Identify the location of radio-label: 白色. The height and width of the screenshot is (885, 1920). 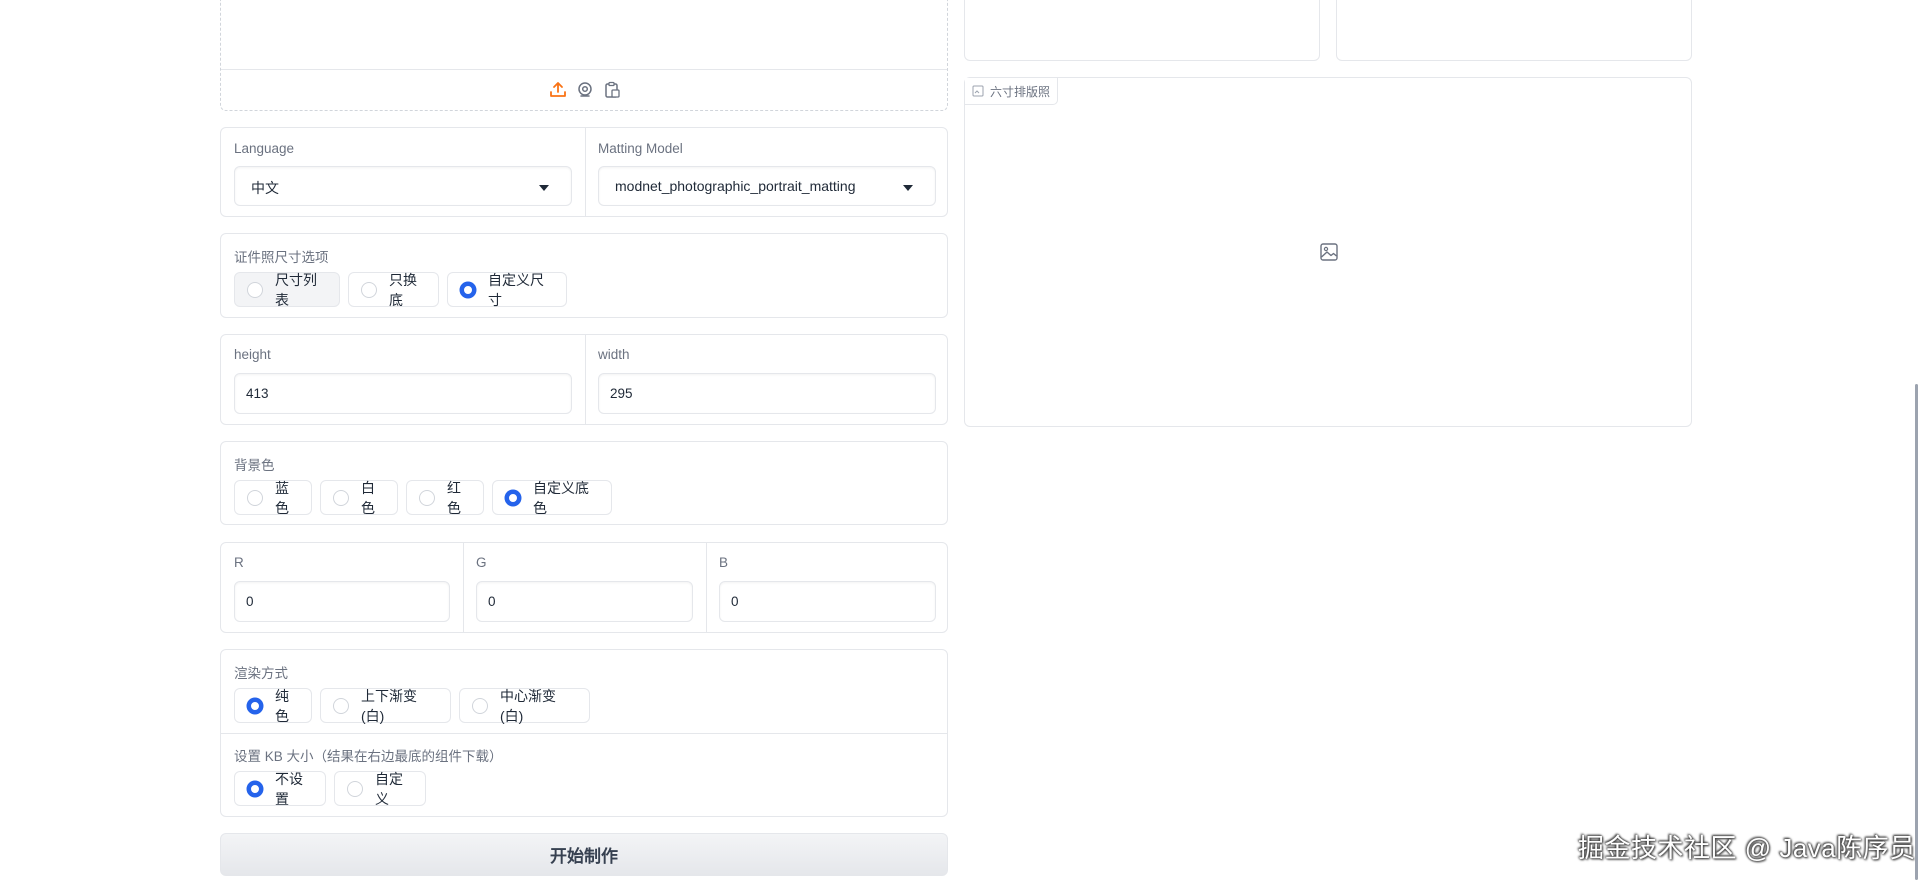
(368, 497).